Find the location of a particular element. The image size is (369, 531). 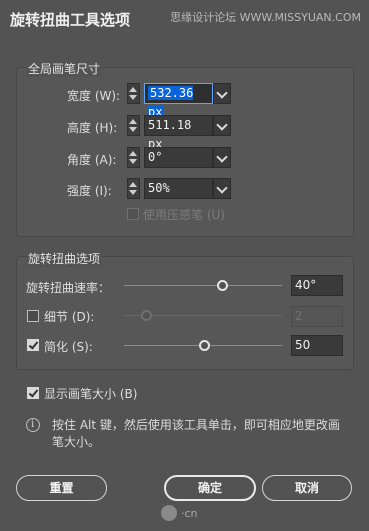

logo-text: ·cn is located at coordinates (189, 513).